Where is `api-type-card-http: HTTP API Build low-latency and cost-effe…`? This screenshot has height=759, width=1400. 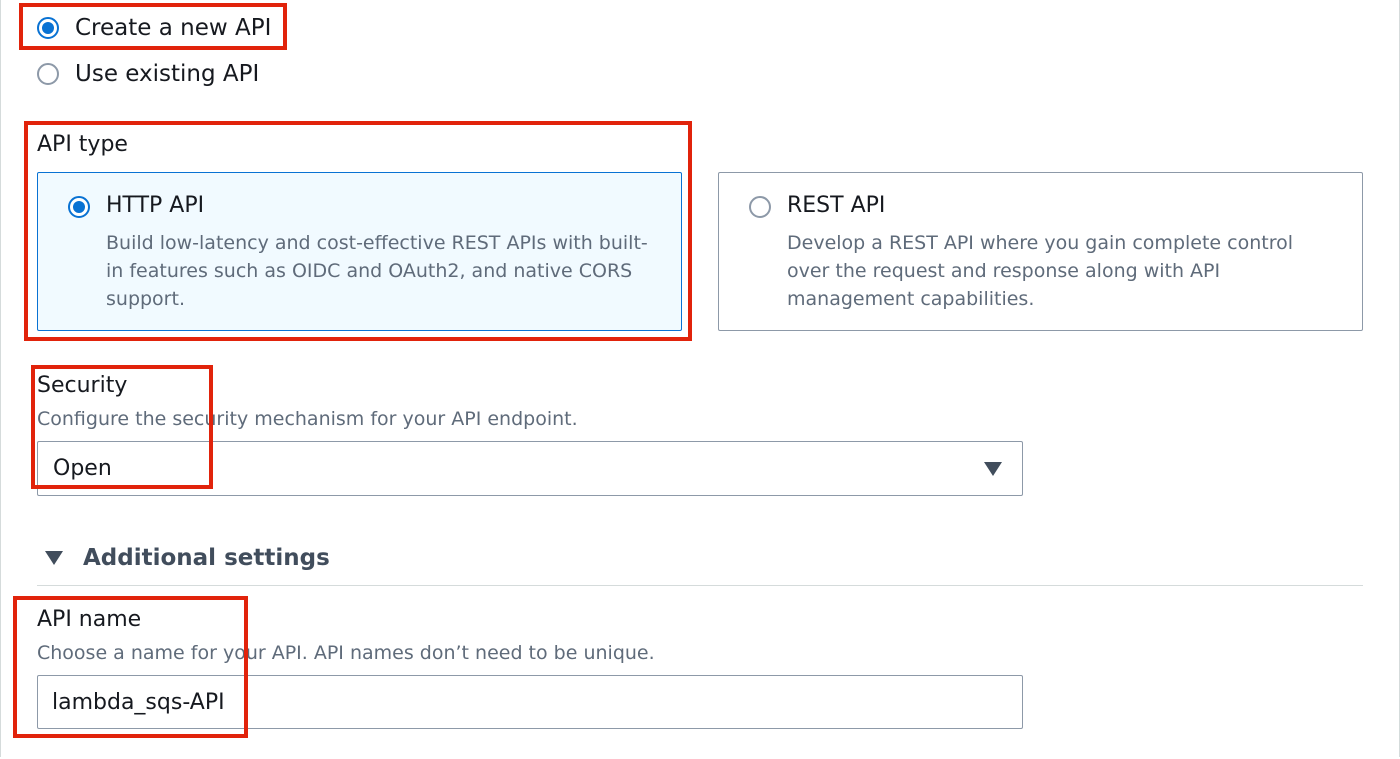
api-type-card-http: HTTP API Build low-latency and cost-effe… is located at coordinates (359, 251).